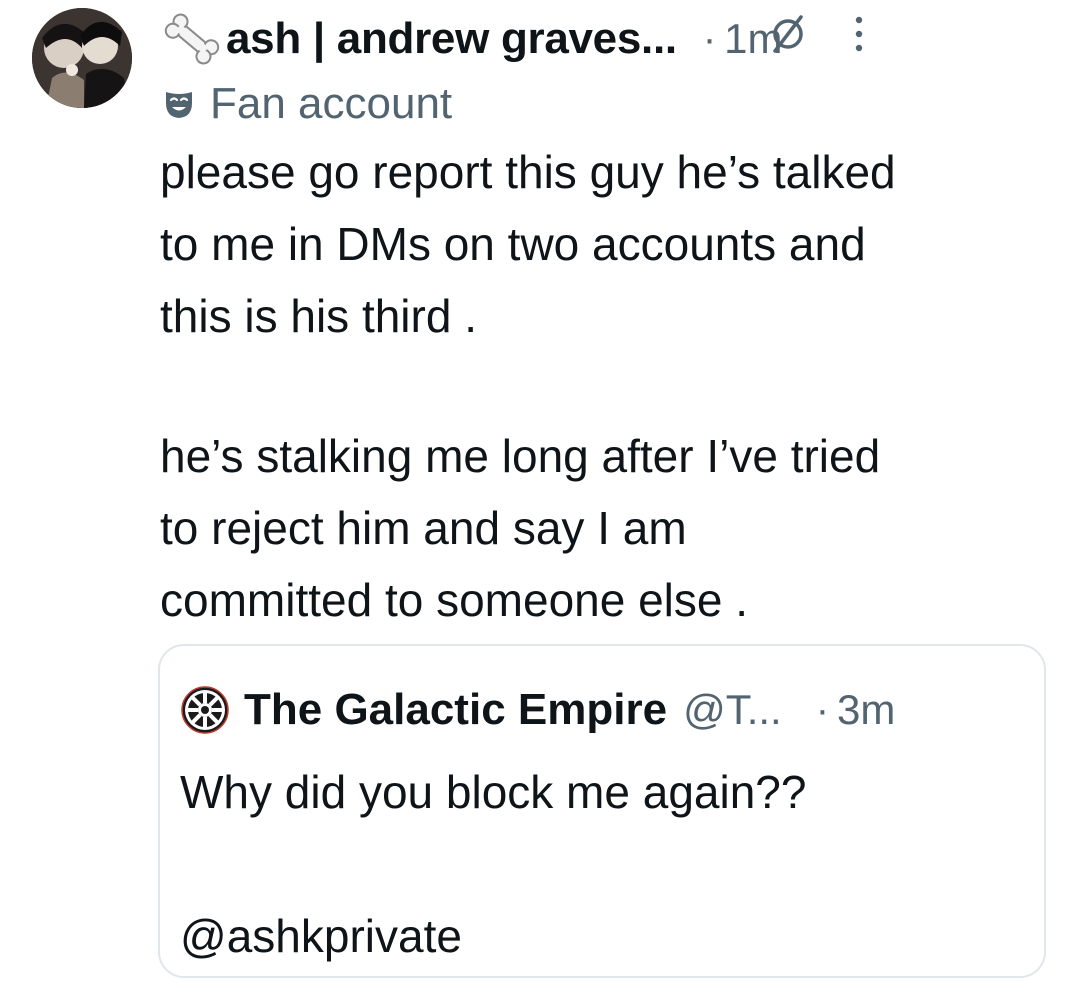 This screenshot has width=1080, height=1002. Describe the element at coordinates (179, 105) in the screenshot. I see `theater-mask-icon` at that location.